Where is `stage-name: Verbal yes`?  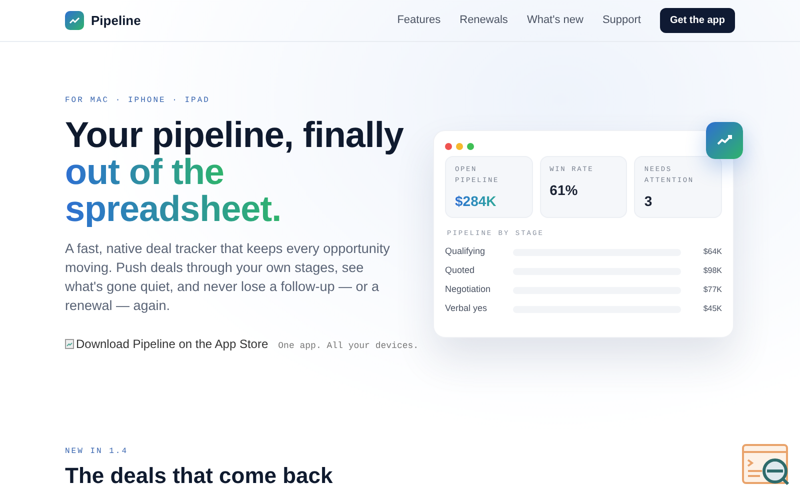 stage-name: Verbal yes is located at coordinates (466, 309).